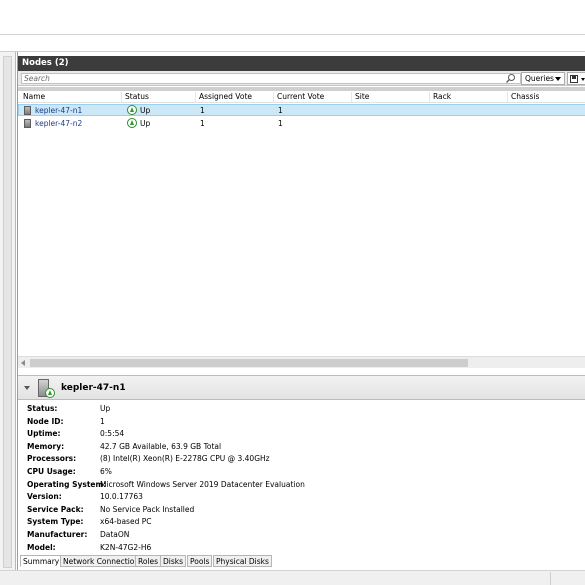 Image resolution: width=585 pixels, height=585 pixels. I want to click on property-row: Uptime: 0:5:54, so click(302, 435).